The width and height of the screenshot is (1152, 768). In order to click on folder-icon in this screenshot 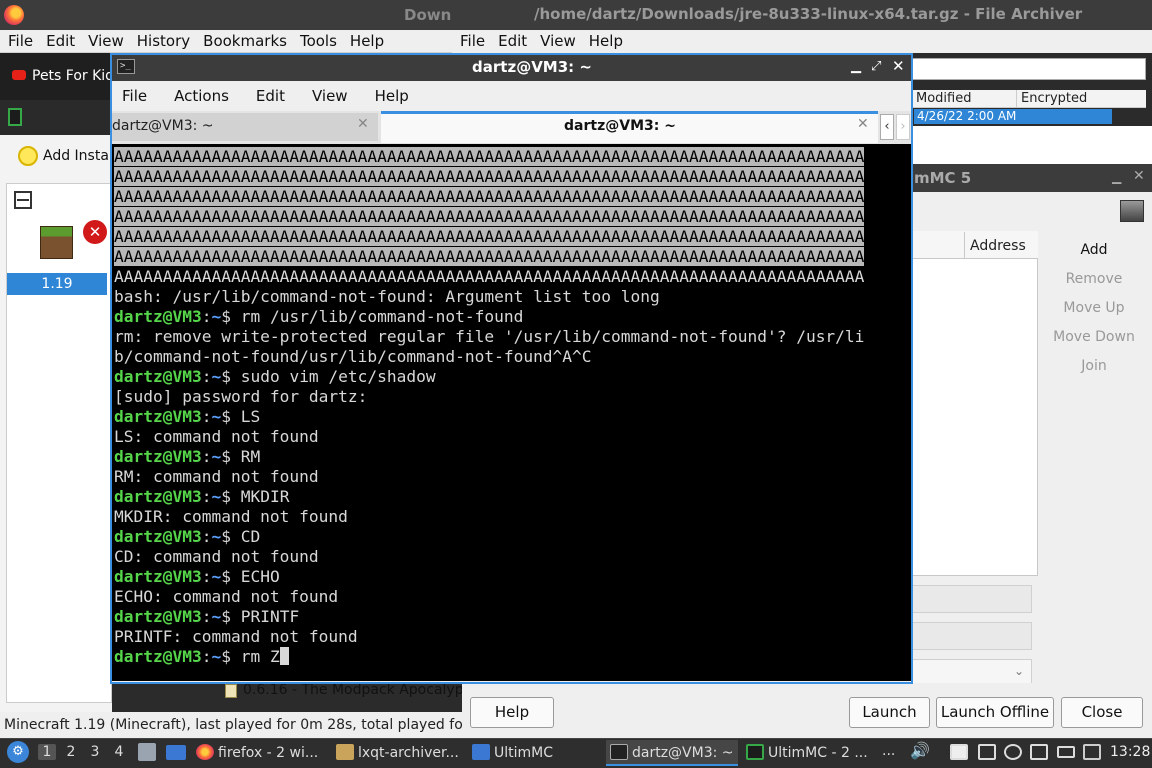, I will do `click(481, 752)`.